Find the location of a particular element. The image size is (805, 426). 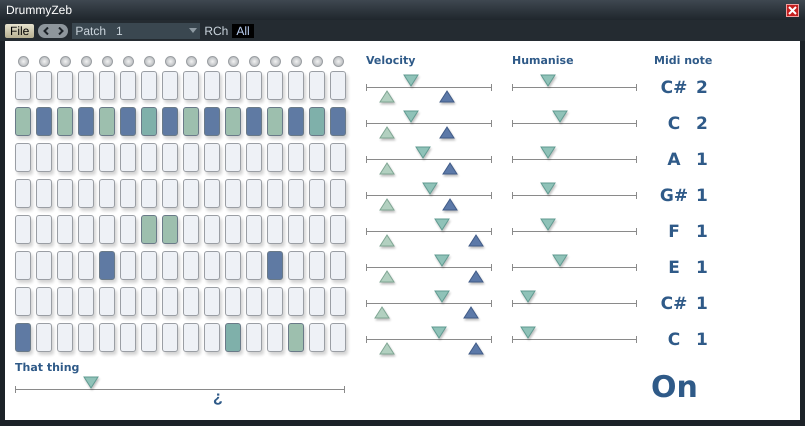

close-button is located at coordinates (792, 10).